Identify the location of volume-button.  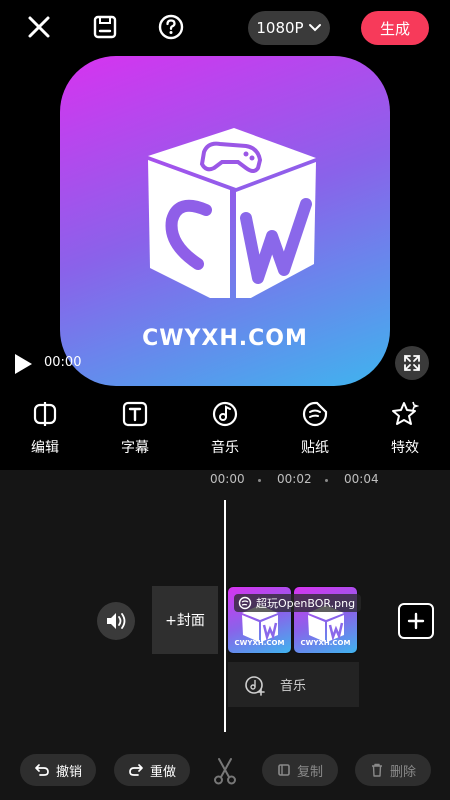
(116, 621).